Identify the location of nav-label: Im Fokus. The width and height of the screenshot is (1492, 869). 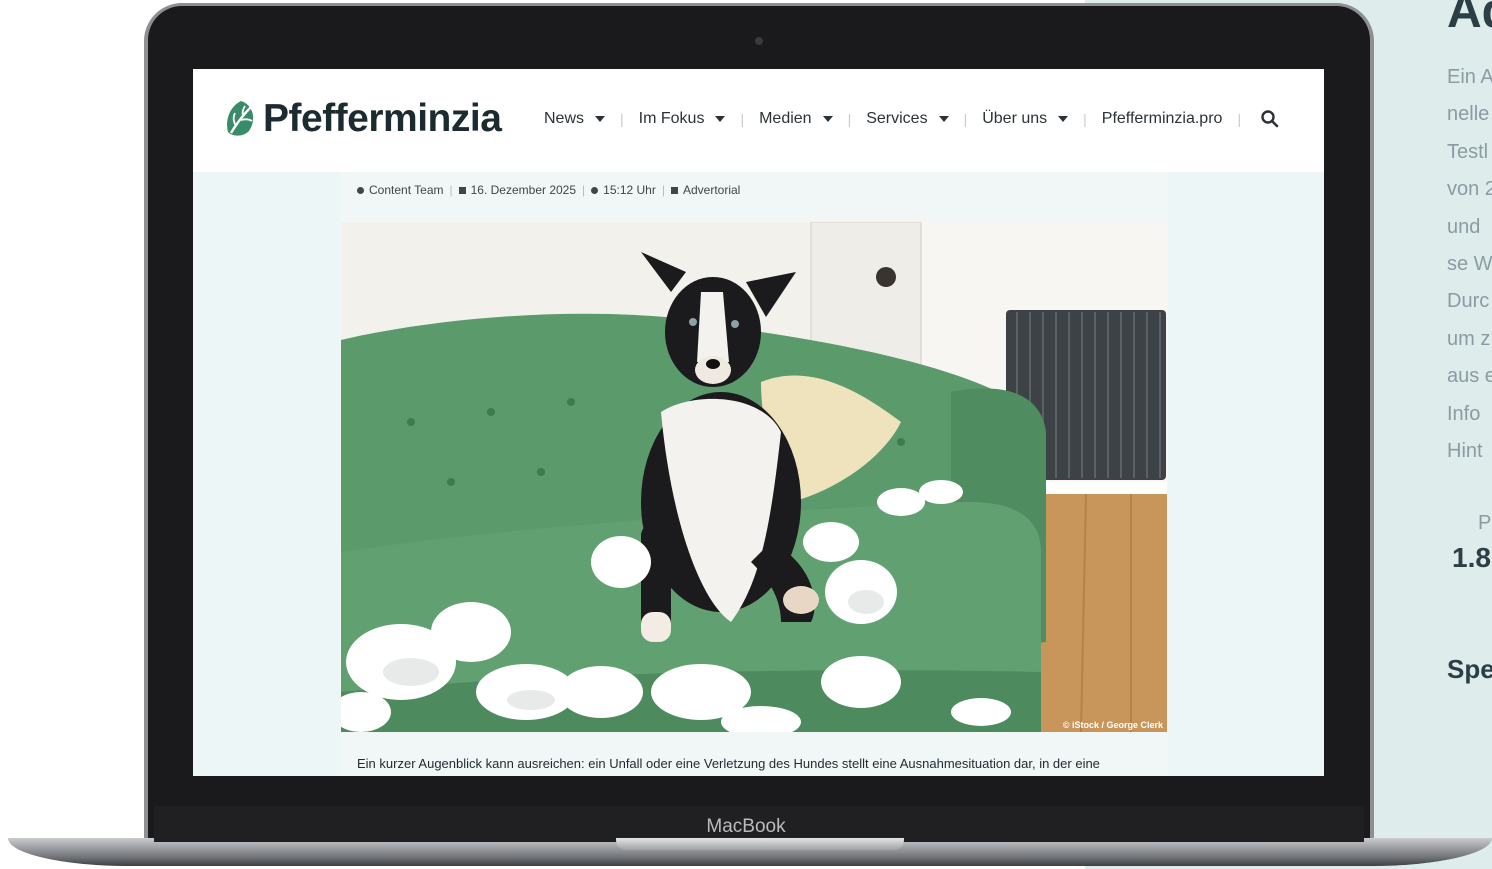
(671, 118).